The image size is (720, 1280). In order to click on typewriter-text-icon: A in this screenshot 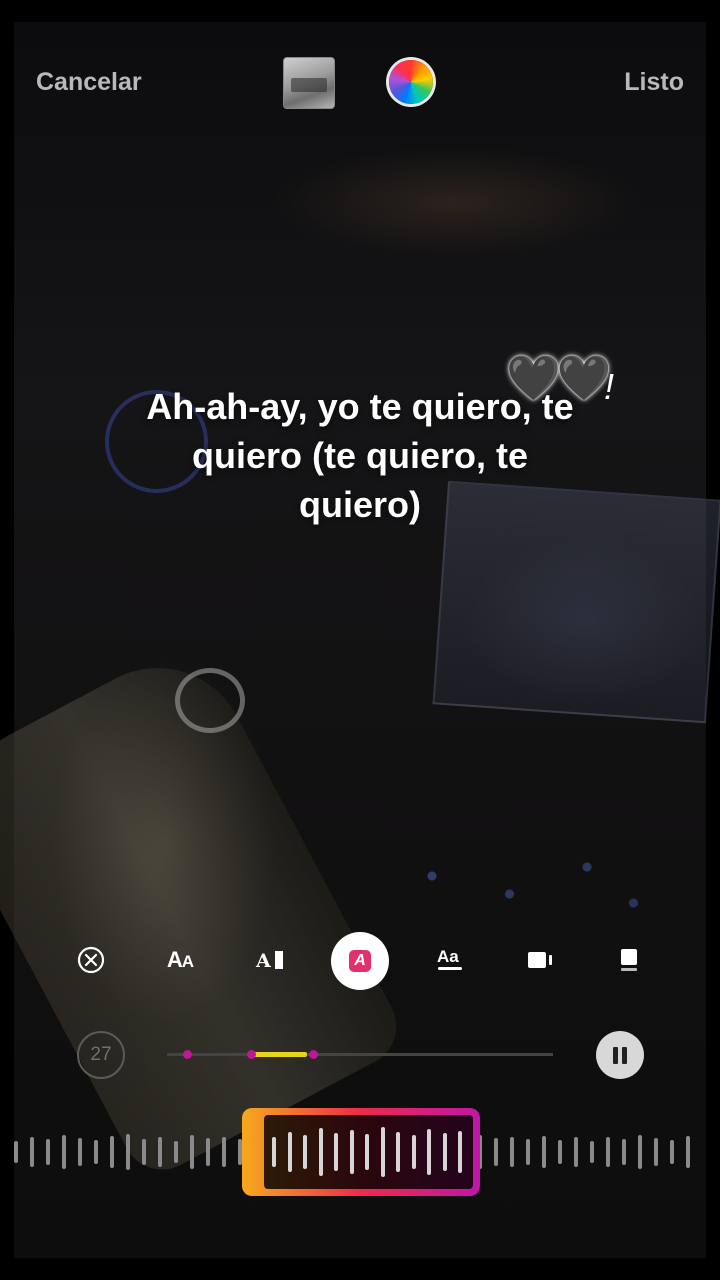, I will do `click(269, 961)`.